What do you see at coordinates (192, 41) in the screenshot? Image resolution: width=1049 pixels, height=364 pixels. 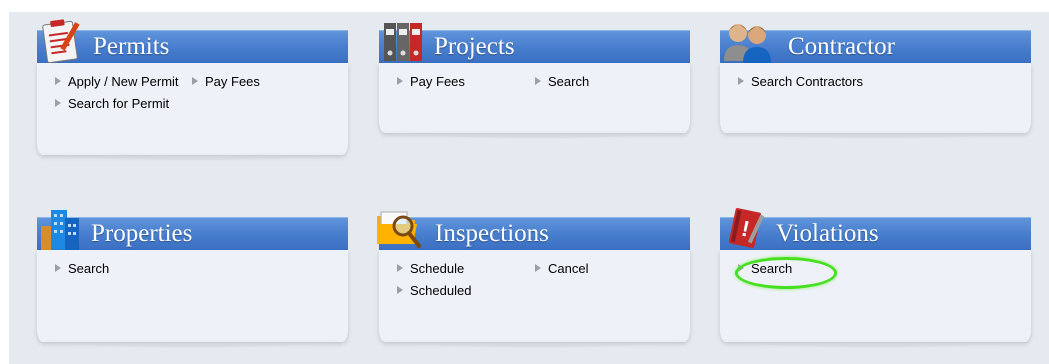 I see `permits-header: Permits` at bounding box center [192, 41].